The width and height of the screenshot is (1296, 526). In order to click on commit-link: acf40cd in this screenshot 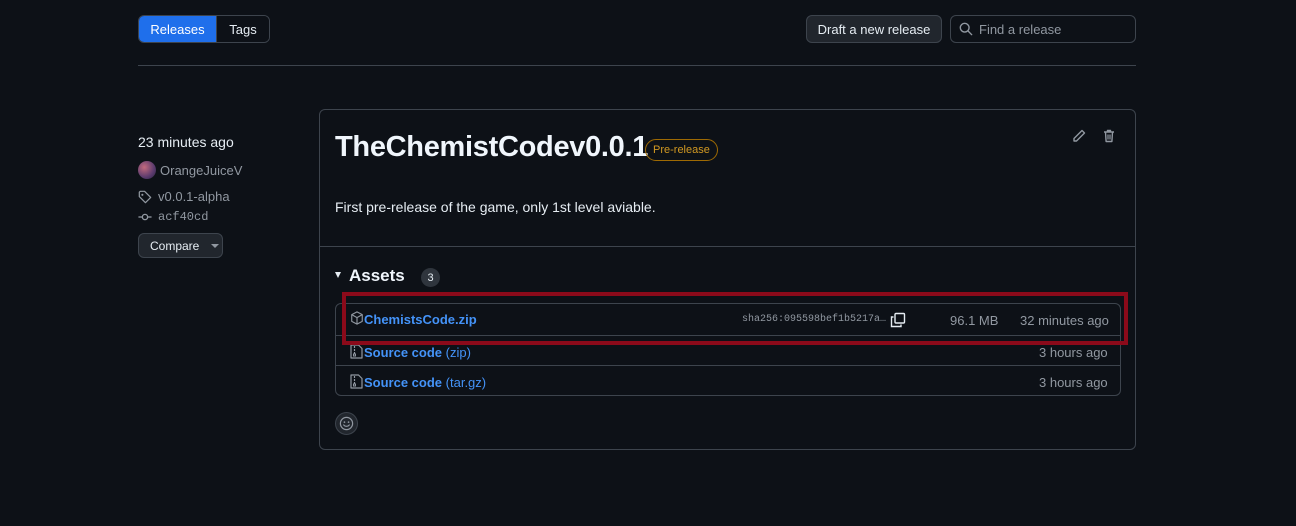, I will do `click(173, 217)`.